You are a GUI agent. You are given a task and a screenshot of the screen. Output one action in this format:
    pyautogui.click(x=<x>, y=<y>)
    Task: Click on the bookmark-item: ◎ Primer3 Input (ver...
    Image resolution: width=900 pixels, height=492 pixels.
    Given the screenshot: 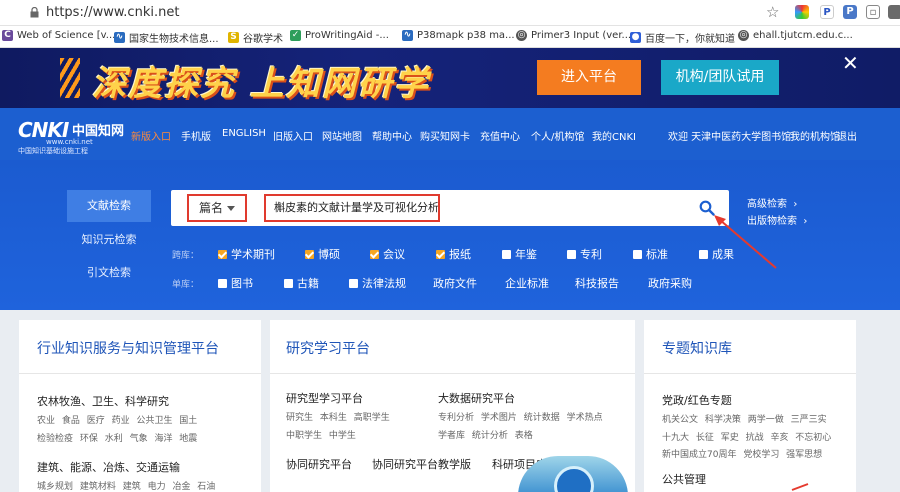 What is the action you would take?
    pyautogui.click(x=573, y=35)
    